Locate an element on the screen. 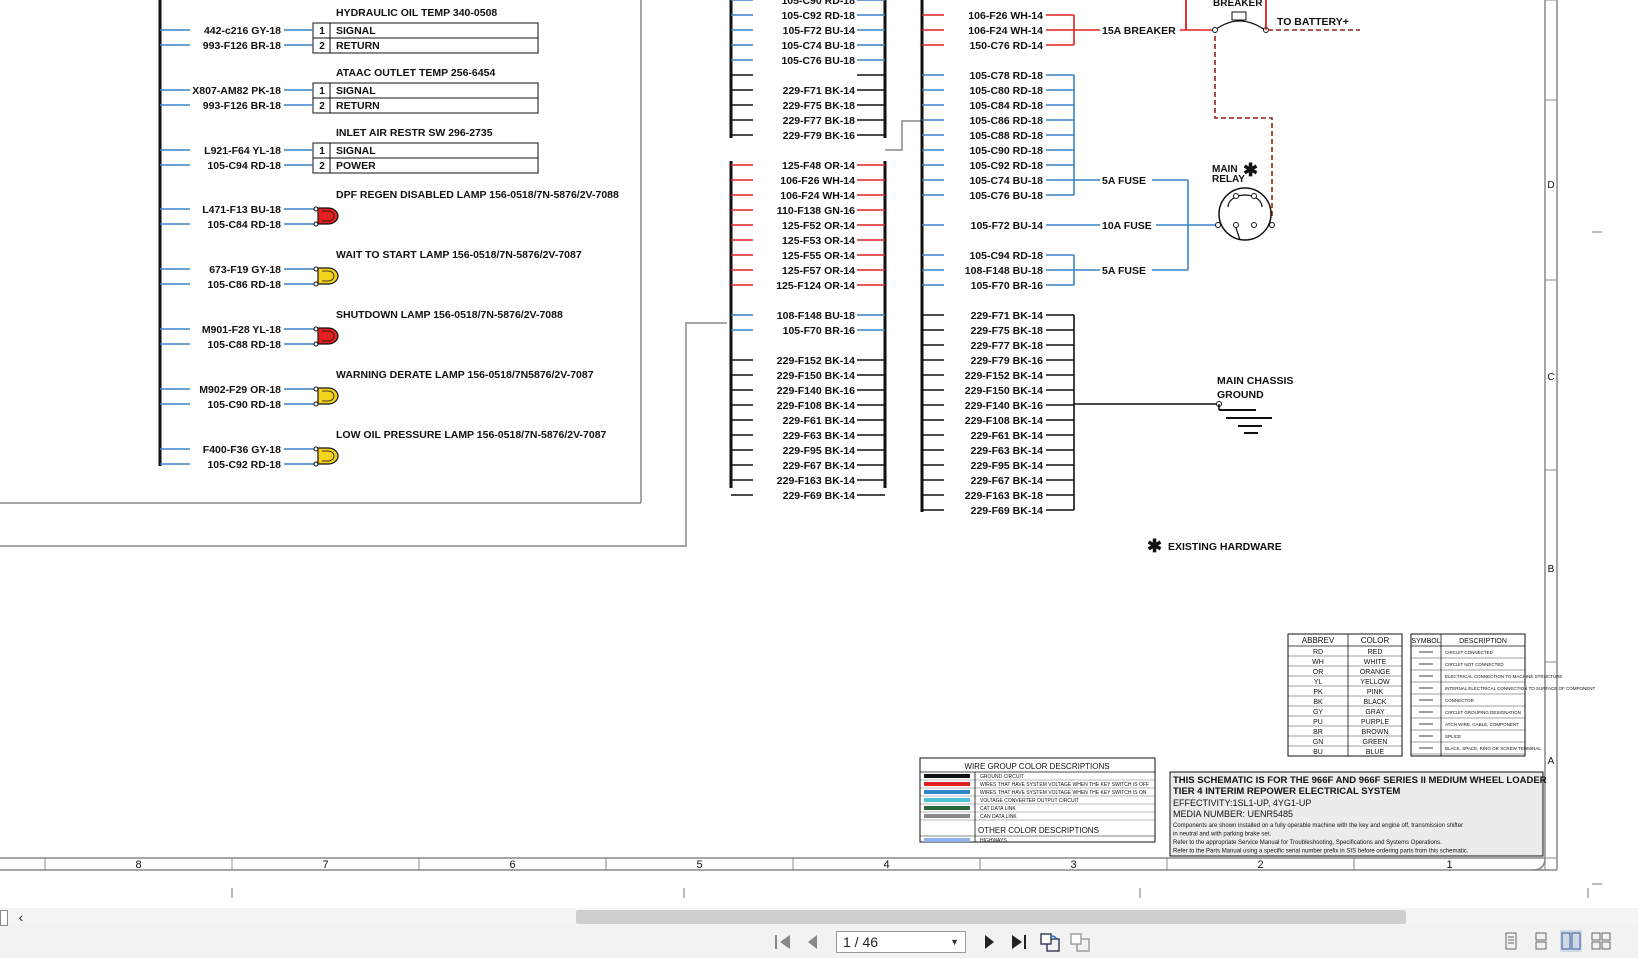  drawing-frame-corner is located at coordinates (1539, 864).